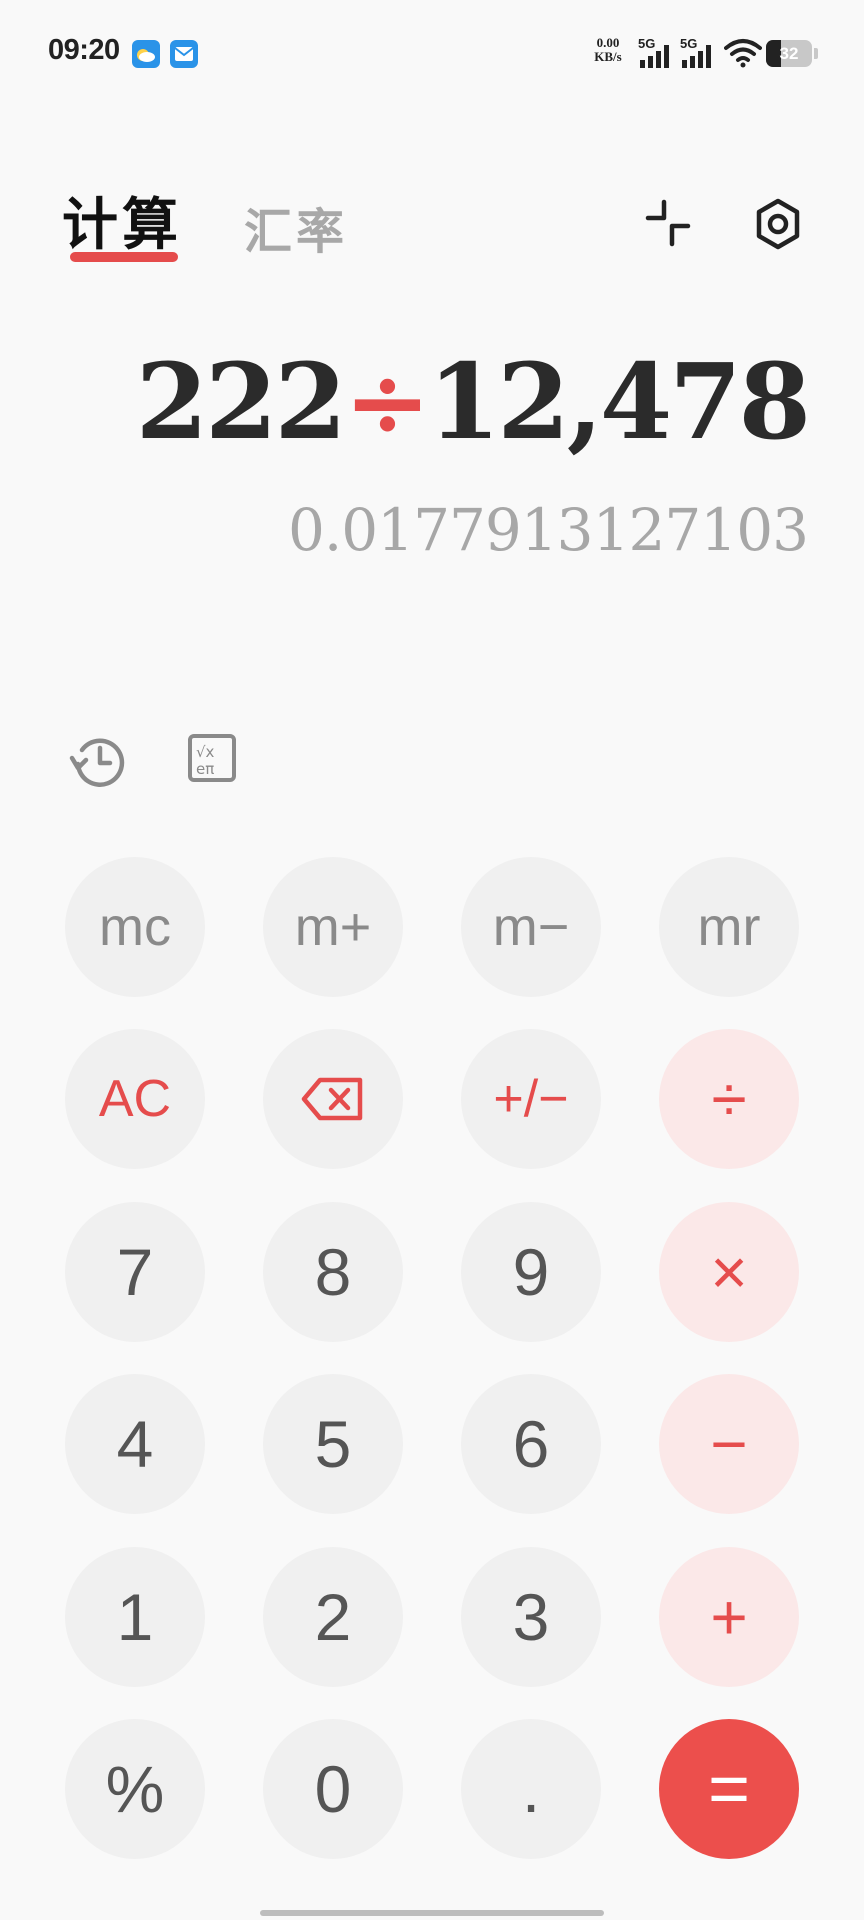 The image size is (864, 1920). Describe the element at coordinates (333, 1789) in the screenshot. I see `digit-0-button: 0` at that location.